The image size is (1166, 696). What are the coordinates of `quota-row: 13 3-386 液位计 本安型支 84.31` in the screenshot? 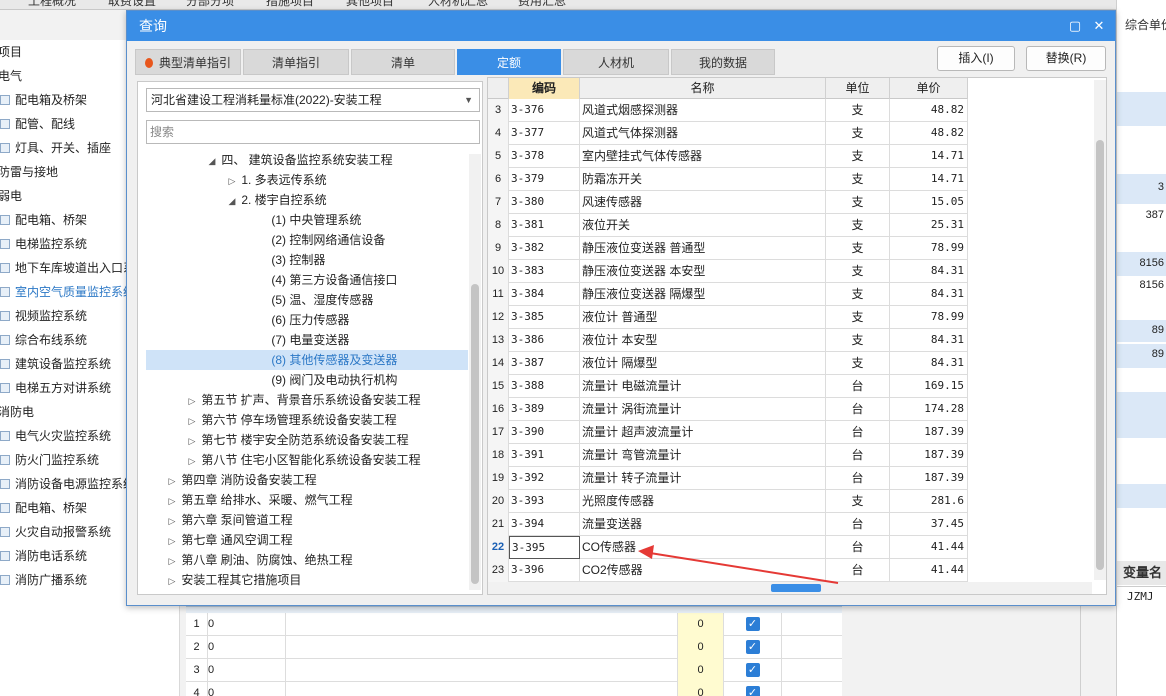 It's located at (728, 340).